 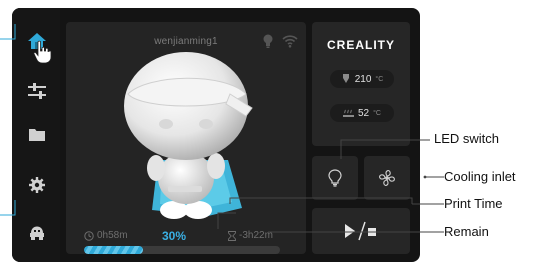 What do you see at coordinates (348, 113) in the screenshot?
I see `bed-icon` at bounding box center [348, 113].